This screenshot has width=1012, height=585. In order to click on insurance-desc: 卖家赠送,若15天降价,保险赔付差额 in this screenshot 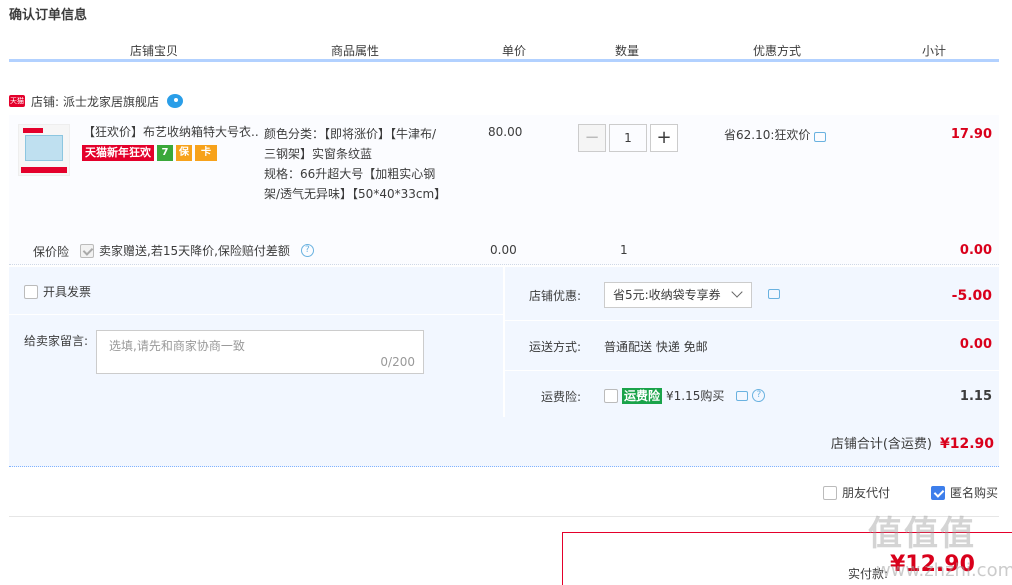, I will do `click(194, 251)`.